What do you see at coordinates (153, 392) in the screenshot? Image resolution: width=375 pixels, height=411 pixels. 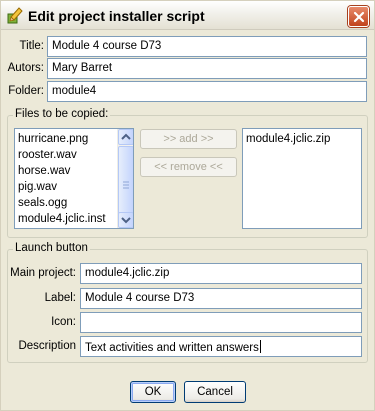 I see `ok-button: OK` at bounding box center [153, 392].